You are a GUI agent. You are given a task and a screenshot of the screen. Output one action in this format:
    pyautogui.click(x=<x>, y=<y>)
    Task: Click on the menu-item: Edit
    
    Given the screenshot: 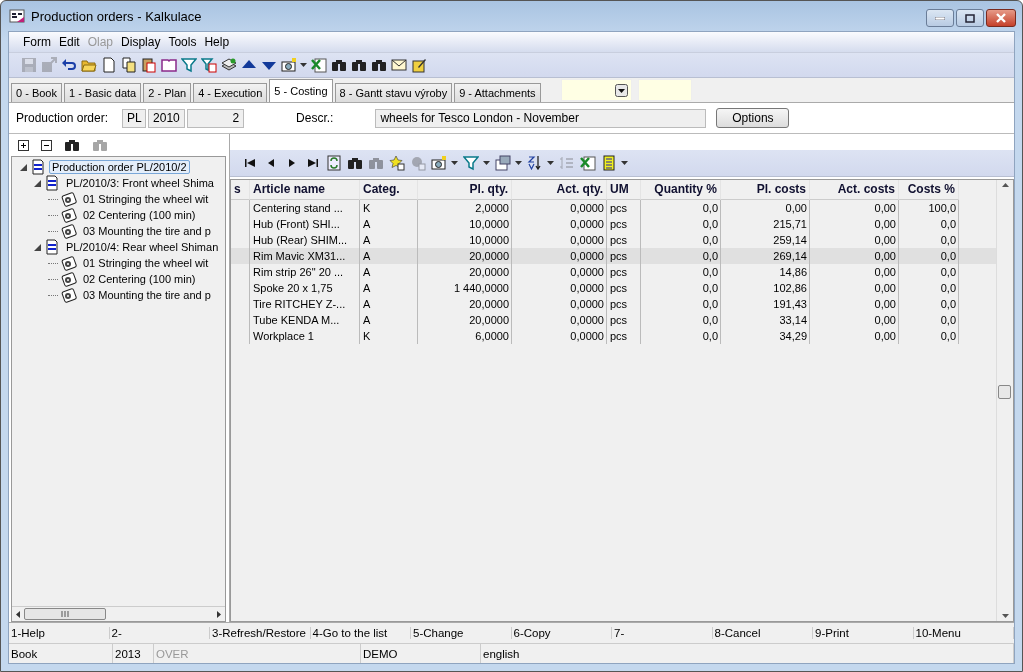 What is the action you would take?
    pyautogui.click(x=69, y=42)
    